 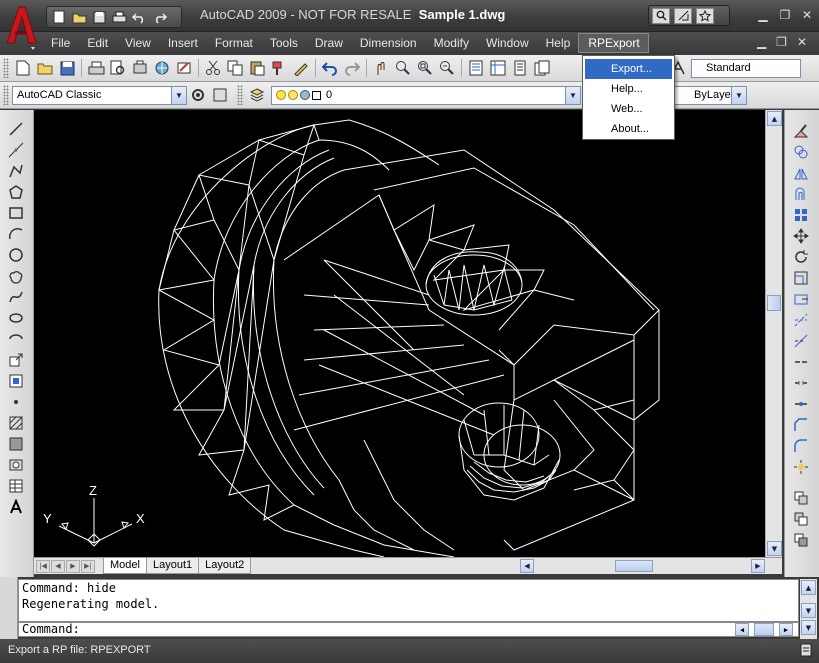 What do you see at coordinates (281, 95) in the screenshot?
I see `layer-on-icon` at bounding box center [281, 95].